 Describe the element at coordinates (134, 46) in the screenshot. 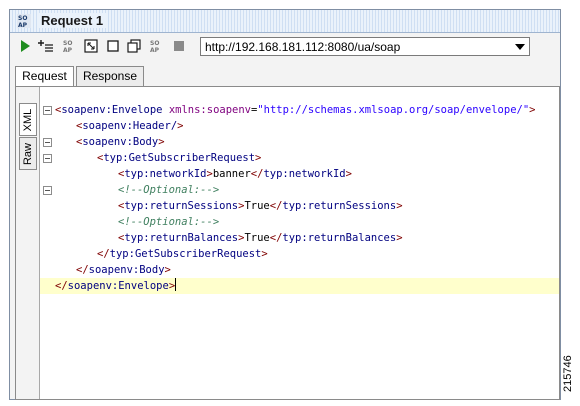

I see `window-split-icon` at that location.